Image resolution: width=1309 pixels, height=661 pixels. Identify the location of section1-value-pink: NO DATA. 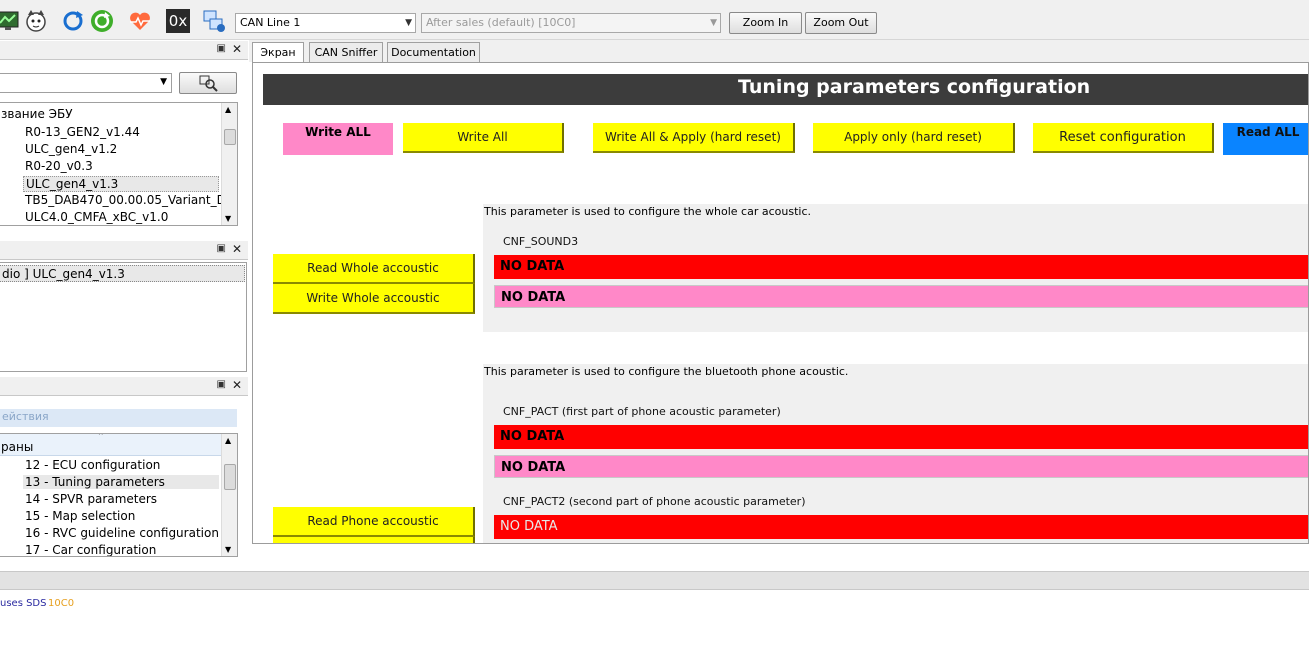
(901, 296).